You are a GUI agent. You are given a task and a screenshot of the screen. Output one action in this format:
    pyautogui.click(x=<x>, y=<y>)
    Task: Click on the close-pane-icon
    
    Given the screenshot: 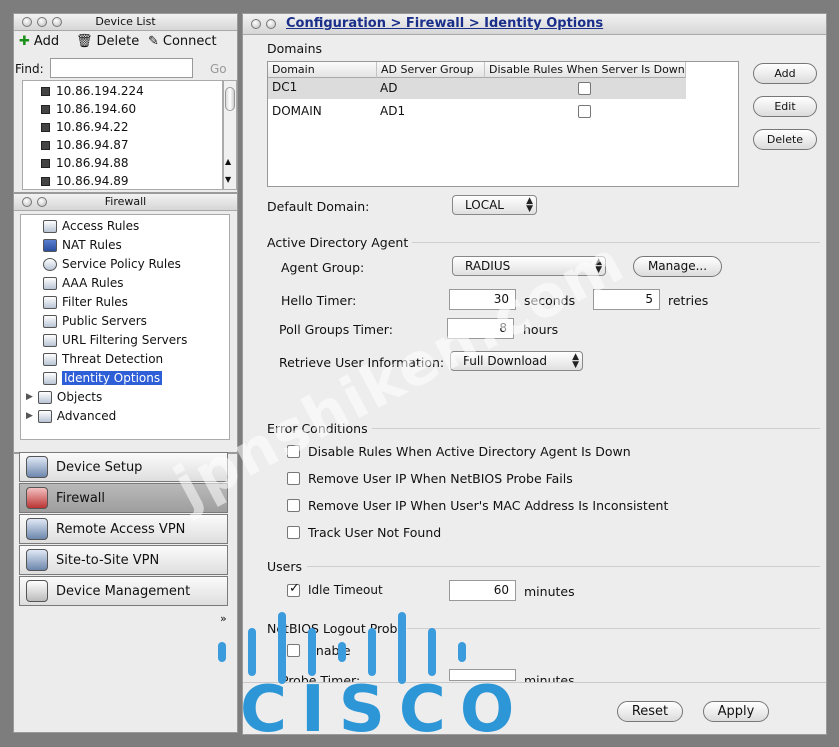 What is the action you would take?
    pyautogui.click(x=256, y=24)
    